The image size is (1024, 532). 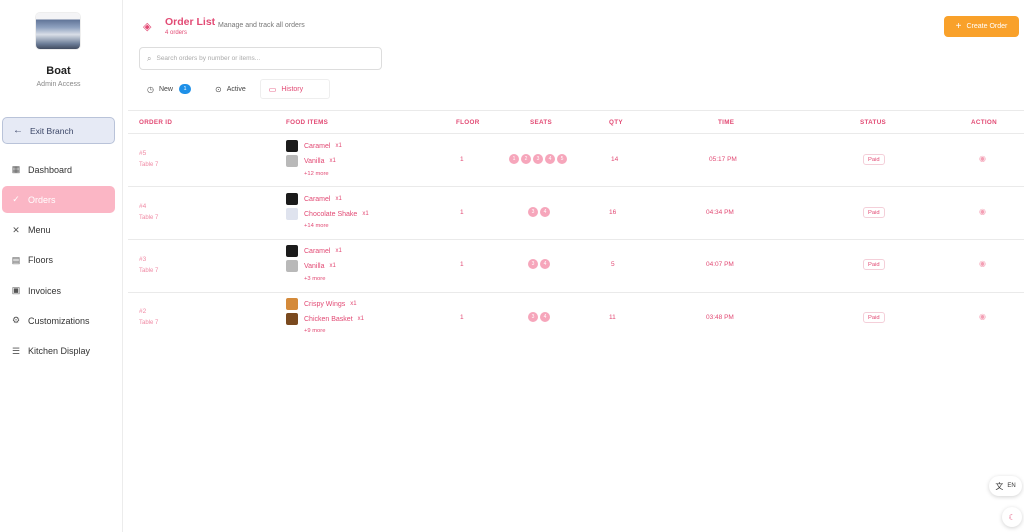 What do you see at coordinates (58, 200) in the screenshot?
I see `sidebar-item-orders: ✓ Orders` at bounding box center [58, 200].